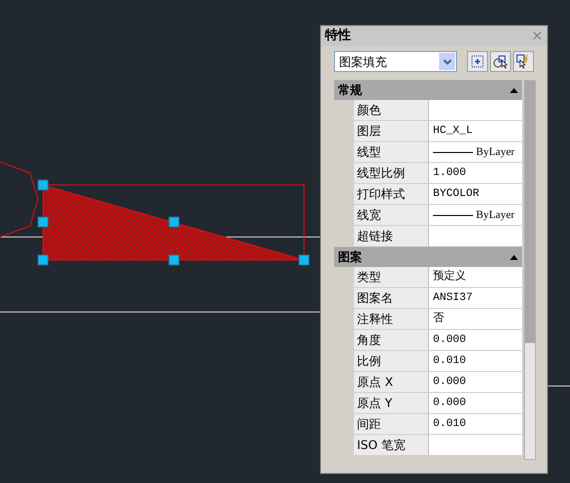  What do you see at coordinates (475, 173) in the screenshot?
I see `property-value-field: 1.000` at bounding box center [475, 173].